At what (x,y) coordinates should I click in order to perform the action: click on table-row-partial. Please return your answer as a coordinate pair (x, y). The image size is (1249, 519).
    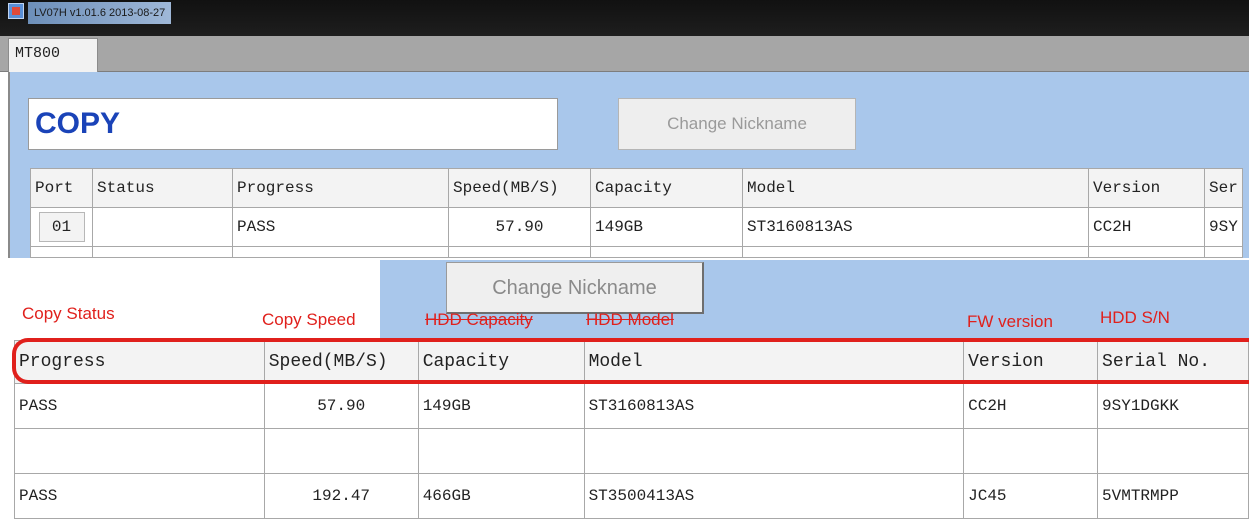
    Looking at the image, I should click on (636, 252).